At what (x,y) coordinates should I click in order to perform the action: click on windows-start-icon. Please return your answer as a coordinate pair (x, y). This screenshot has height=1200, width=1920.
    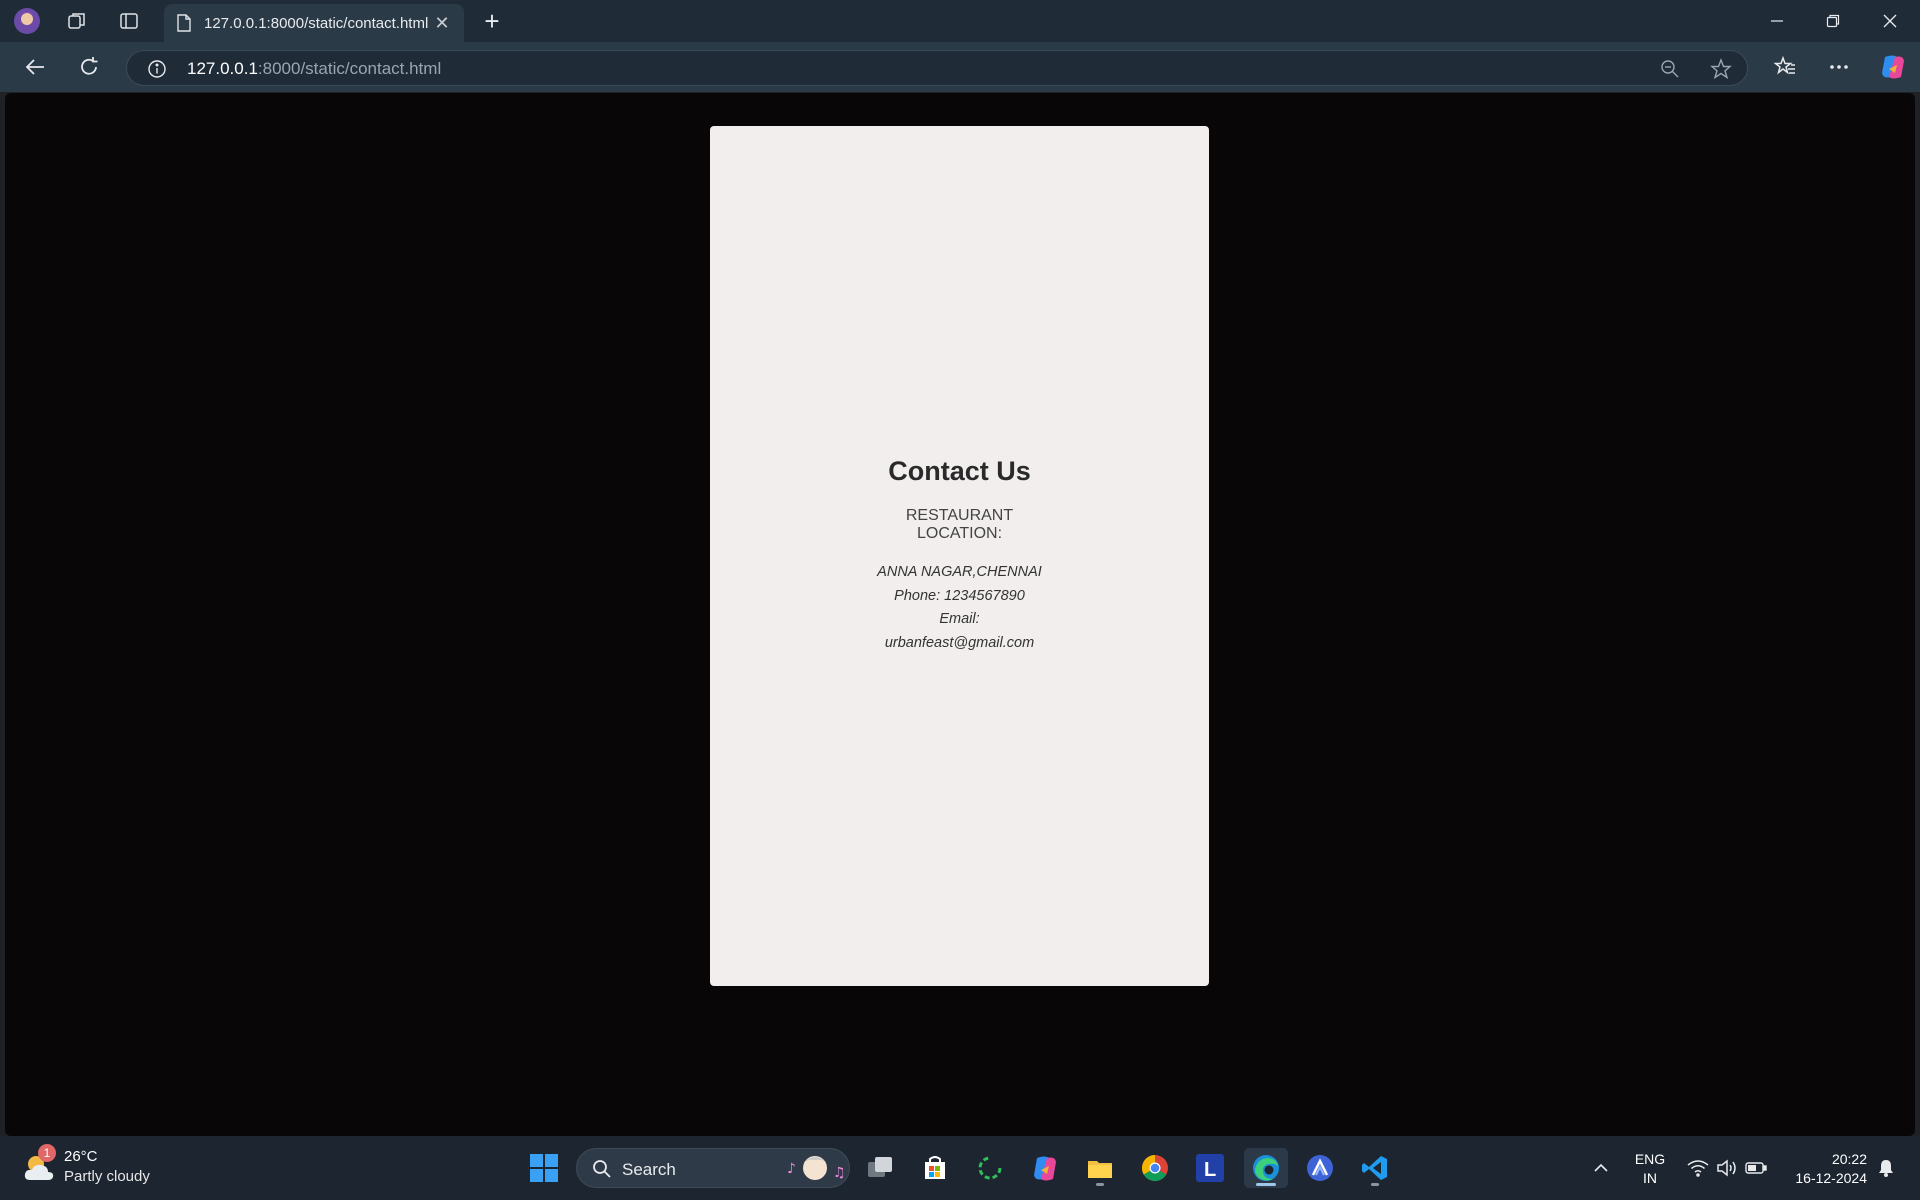
    Looking at the image, I should click on (544, 1168).